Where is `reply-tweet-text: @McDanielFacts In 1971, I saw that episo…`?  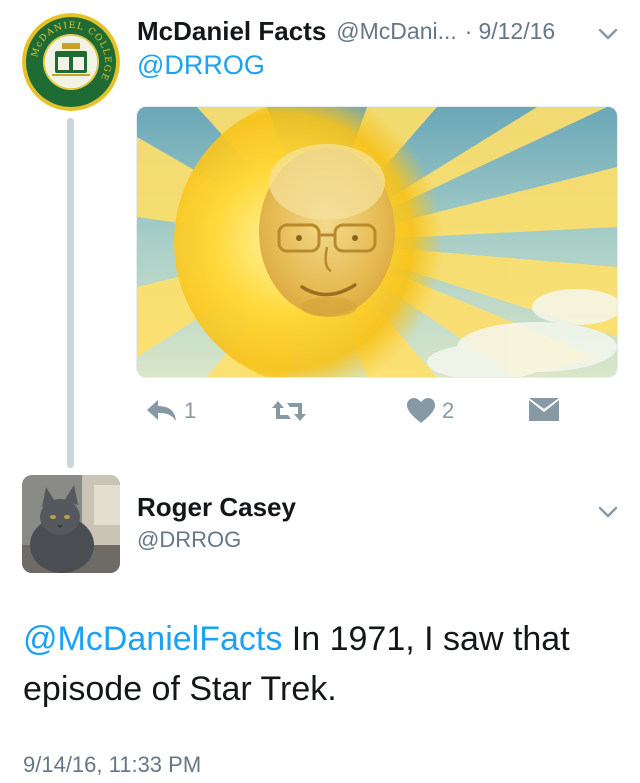 reply-tweet-text: @McDanielFacts In 1971, I saw that episo… is located at coordinates (323, 664).